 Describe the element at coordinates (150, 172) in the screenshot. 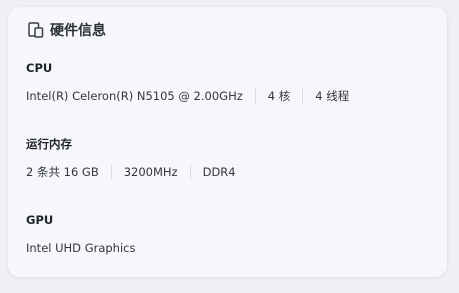

I see `memory-frequency: 3200MHz` at that location.